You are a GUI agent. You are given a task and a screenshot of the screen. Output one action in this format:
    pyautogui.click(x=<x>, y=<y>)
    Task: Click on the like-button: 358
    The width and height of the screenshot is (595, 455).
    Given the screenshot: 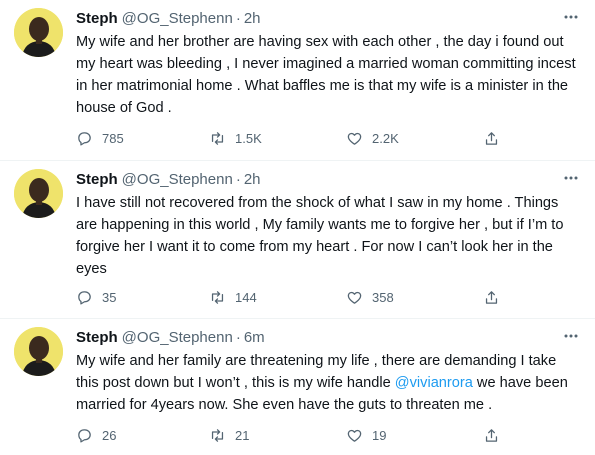 What is the action you would take?
    pyautogui.click(x=370, y=297)
    